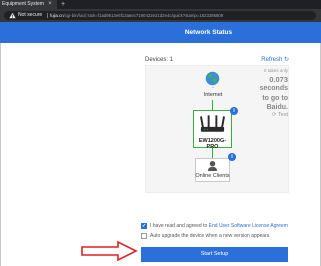 Image resolution: width=321 pixels, height=266 pixels. Describe the element at coordinates (212, 78) in the screenshot. I see `globe-icon` at that location.